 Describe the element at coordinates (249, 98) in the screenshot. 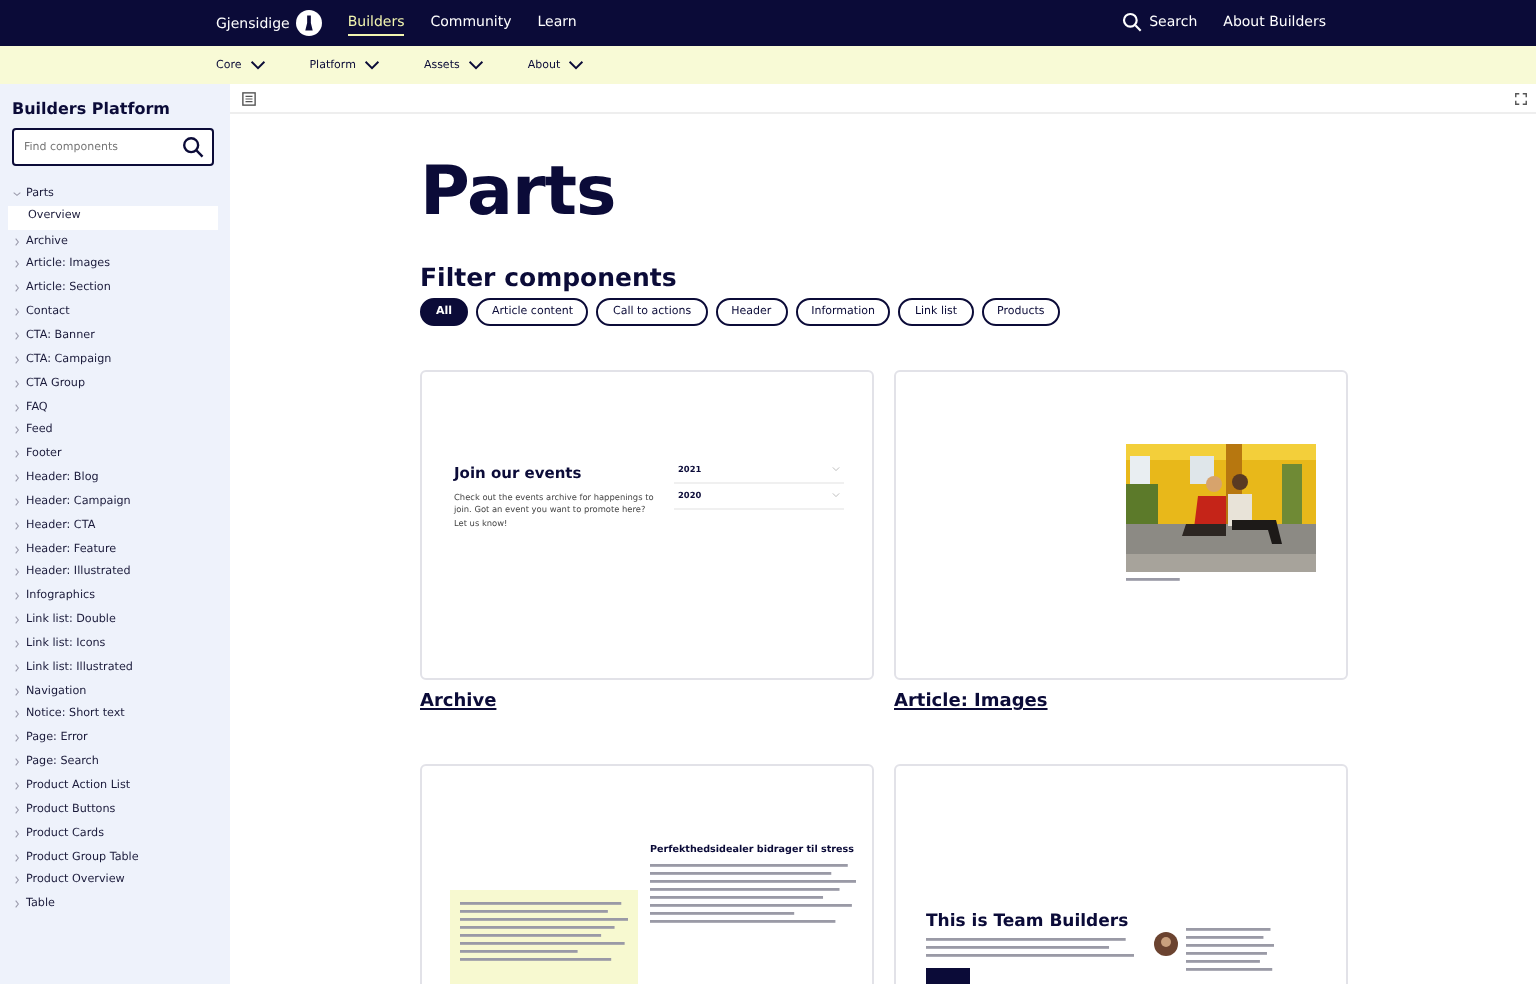

I see `sidebar-toggle-icon` at that location.